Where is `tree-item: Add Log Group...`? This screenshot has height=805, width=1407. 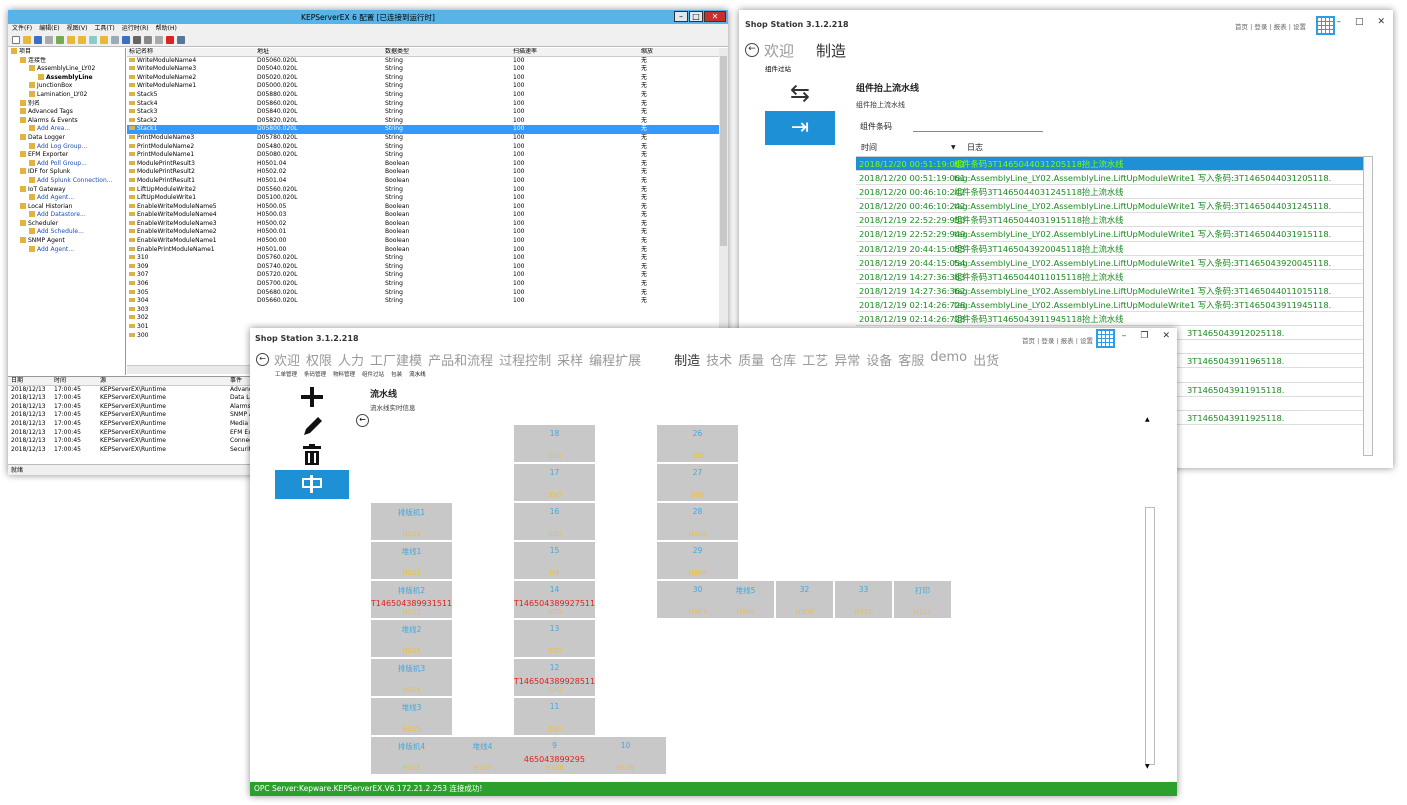
tree-item: Add Log Group... is located at coordinates (66, 147).